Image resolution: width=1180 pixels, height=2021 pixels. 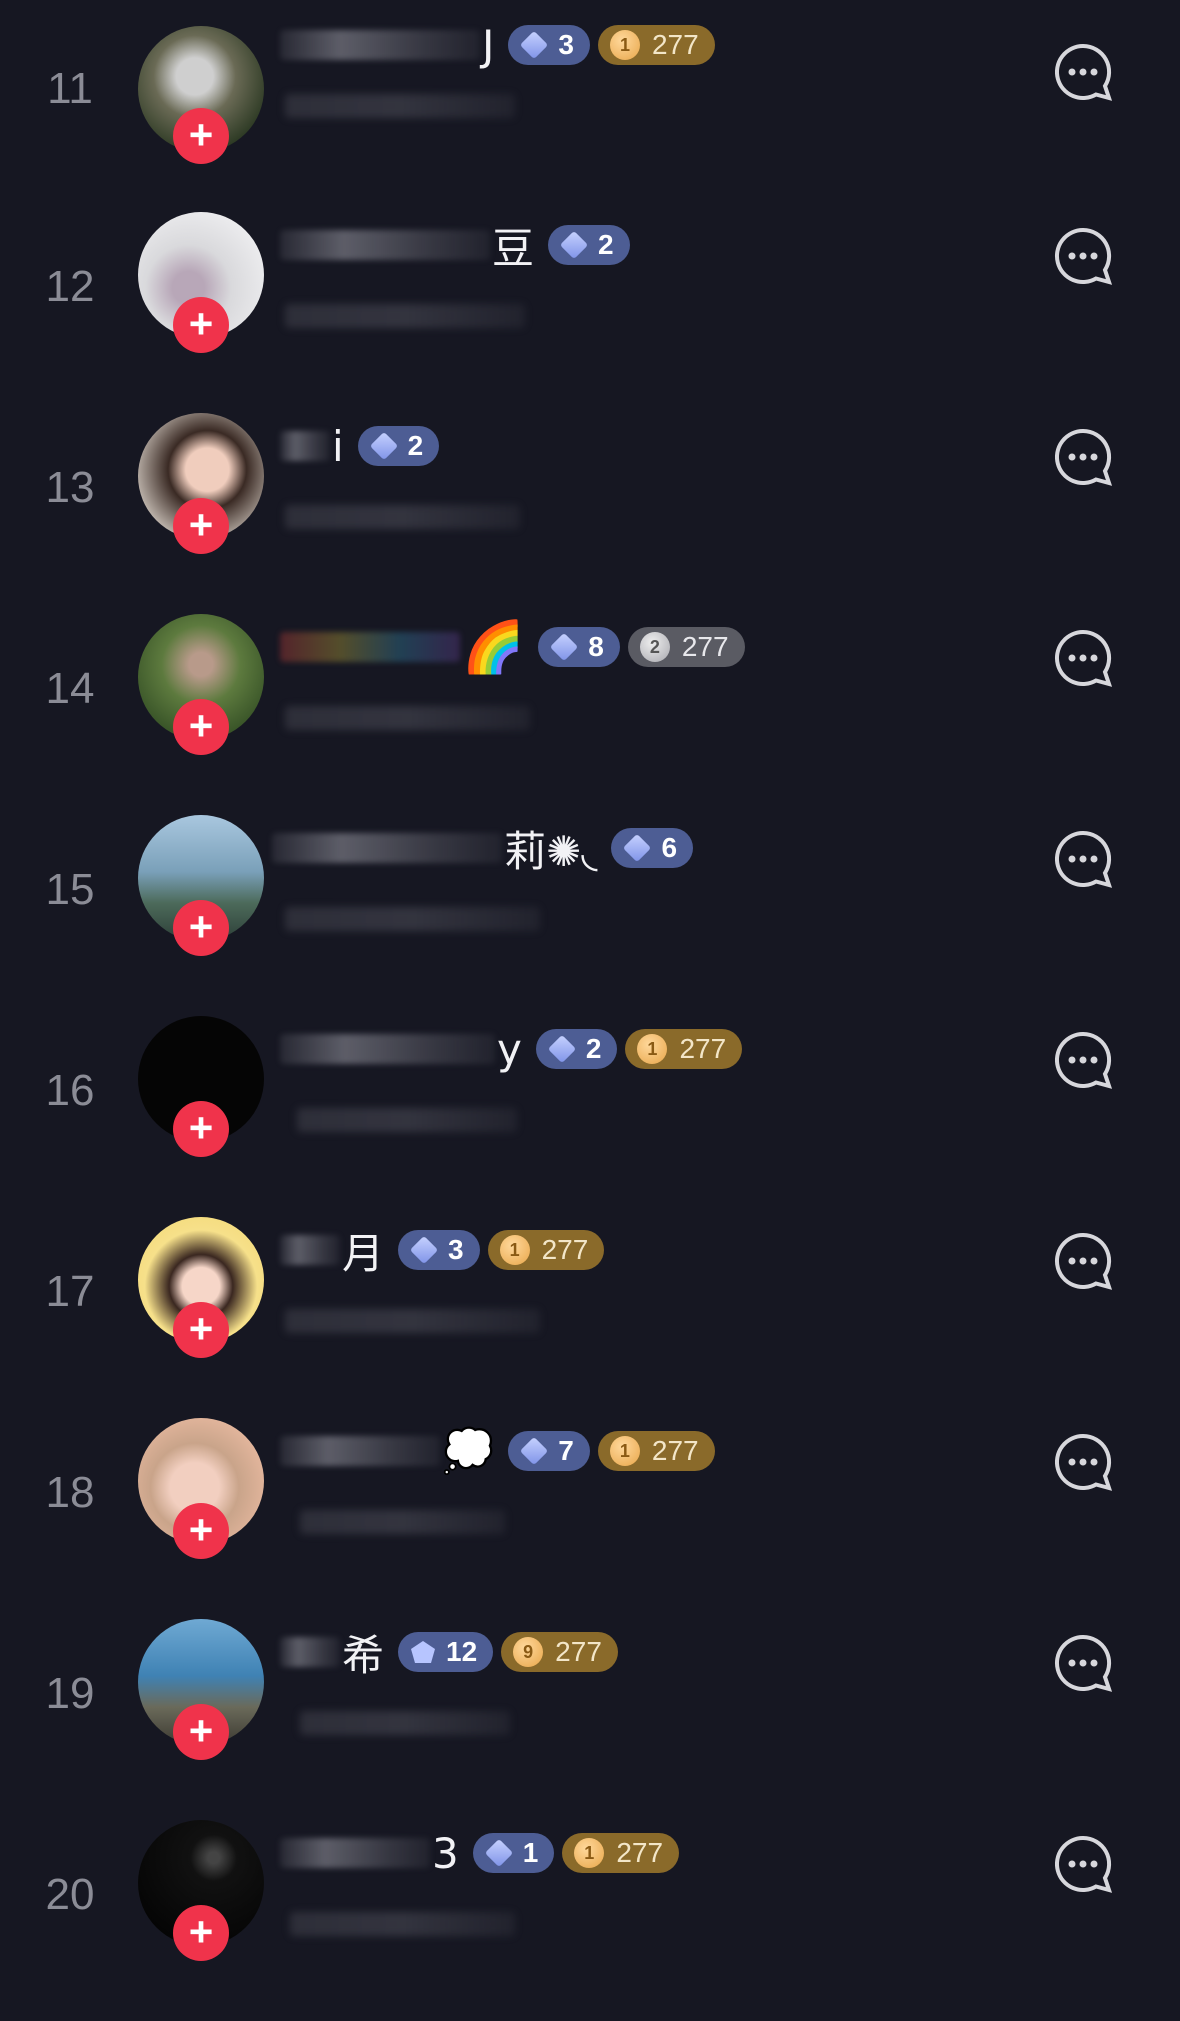 I want to click on rank-number: 12, so click(x=70, y=286).